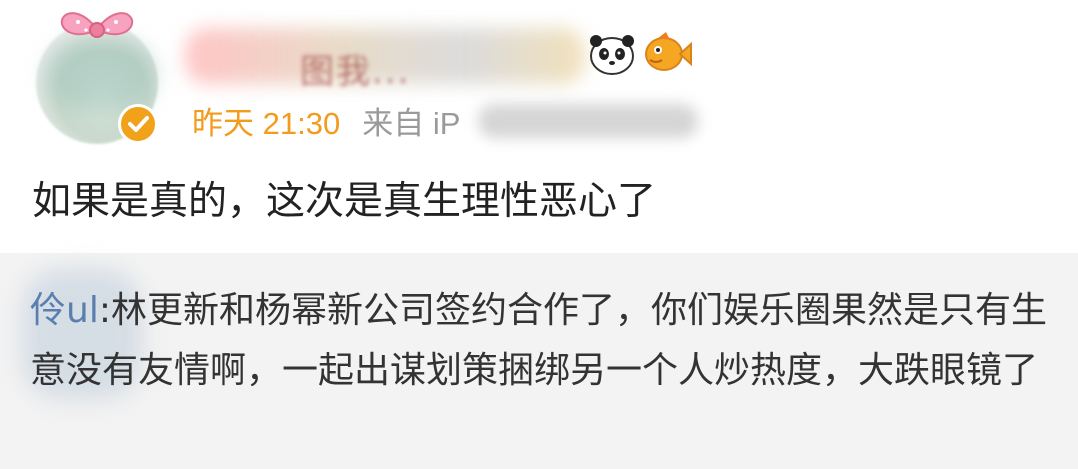 Image resolution: width=1078 pixels, height=469 pixels. Describe the element at coordinates (588, 121) in the screenshot. I see `source-mosaic` at that location.